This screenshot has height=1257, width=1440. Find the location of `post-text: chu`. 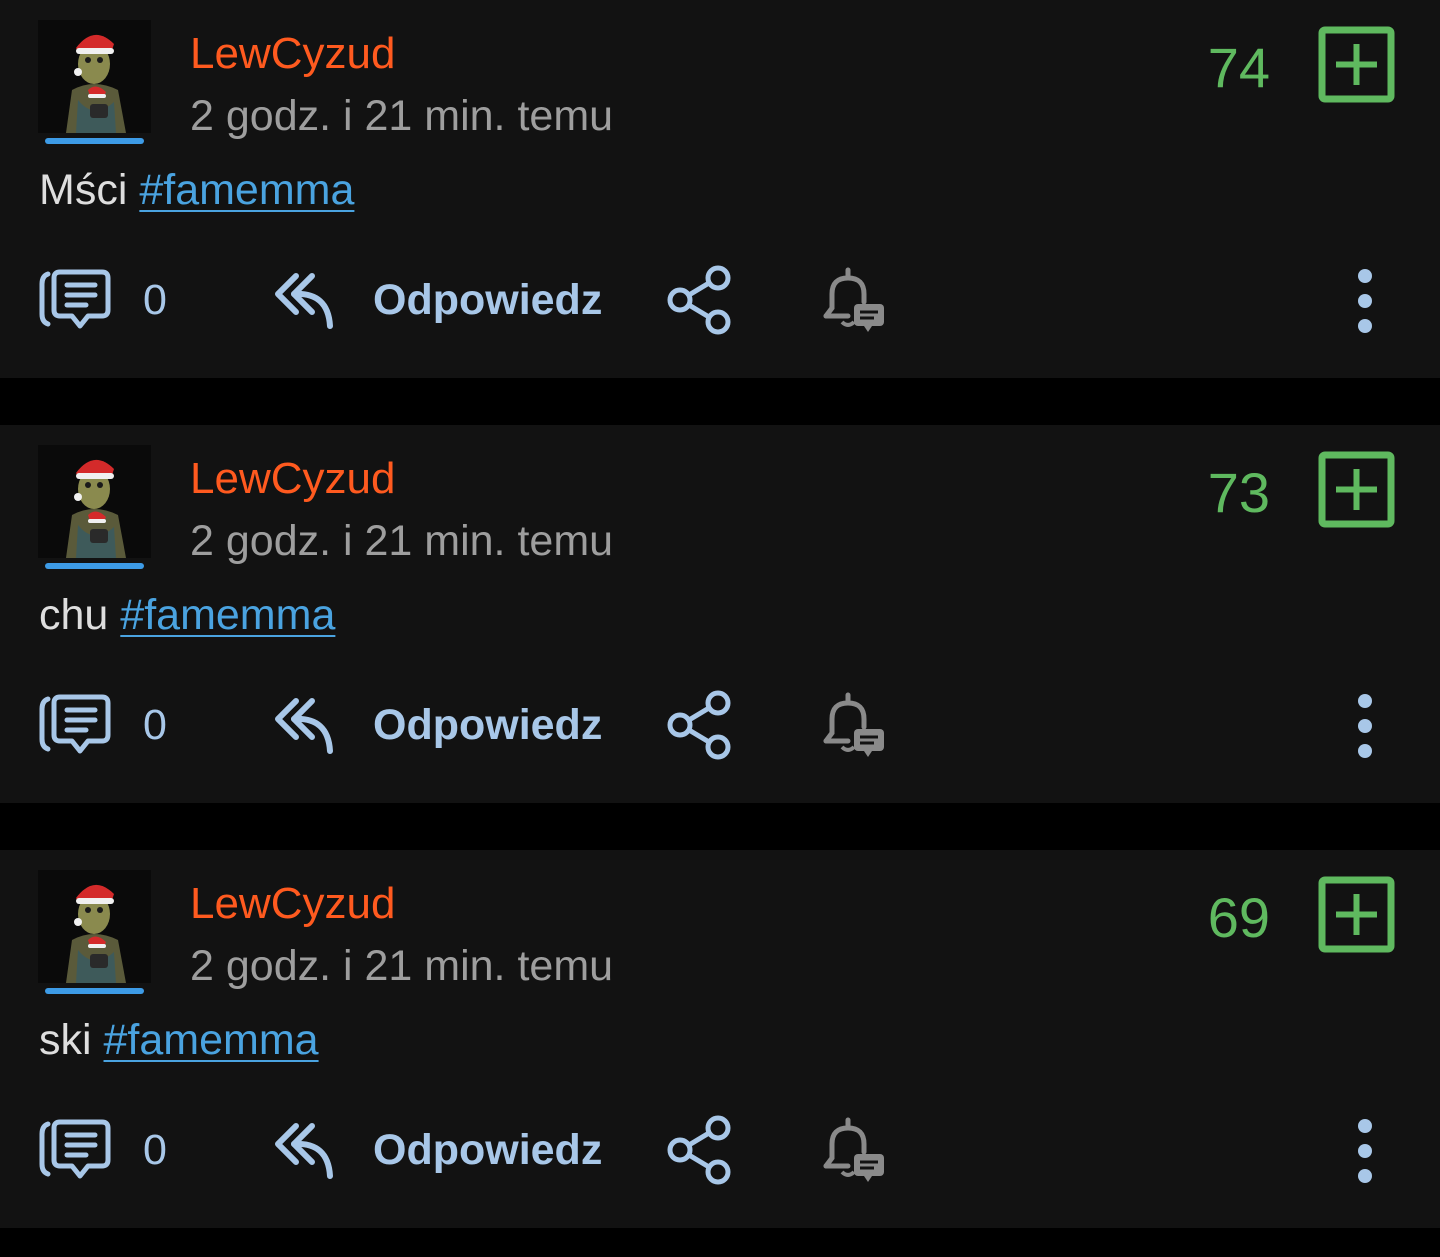

post-text: chu is located at coordinates (74, 615).